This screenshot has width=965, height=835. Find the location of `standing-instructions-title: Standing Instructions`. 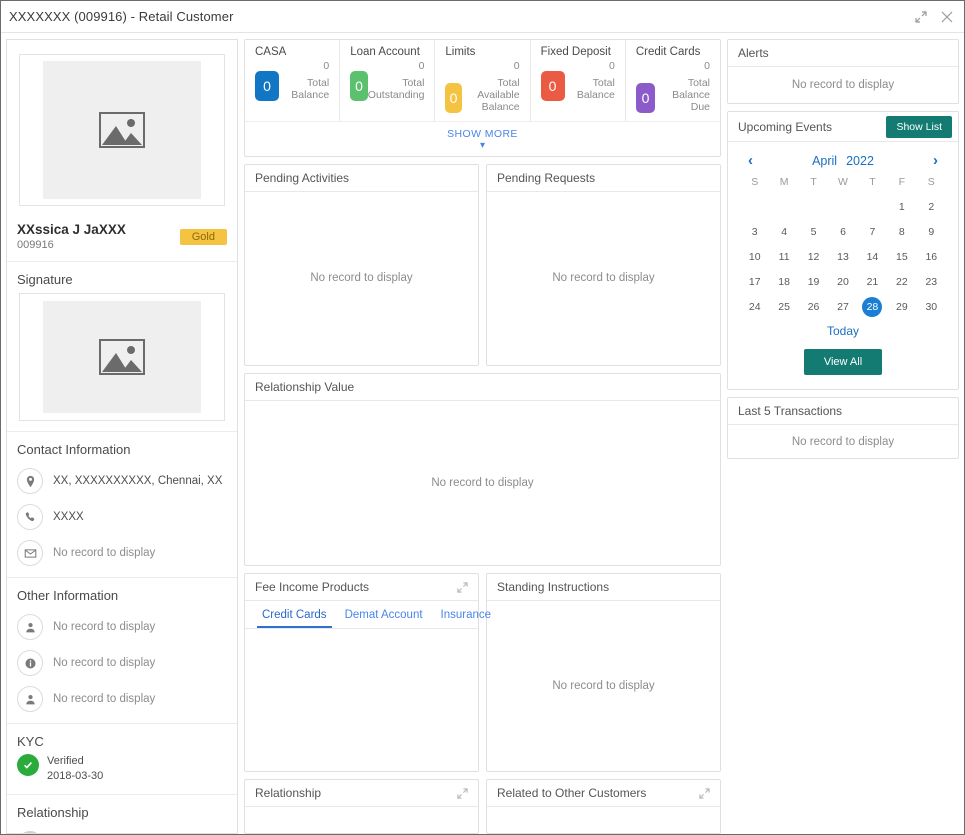

standing-instructions-title: Standing Instructions is located at coordinates (603, 588).